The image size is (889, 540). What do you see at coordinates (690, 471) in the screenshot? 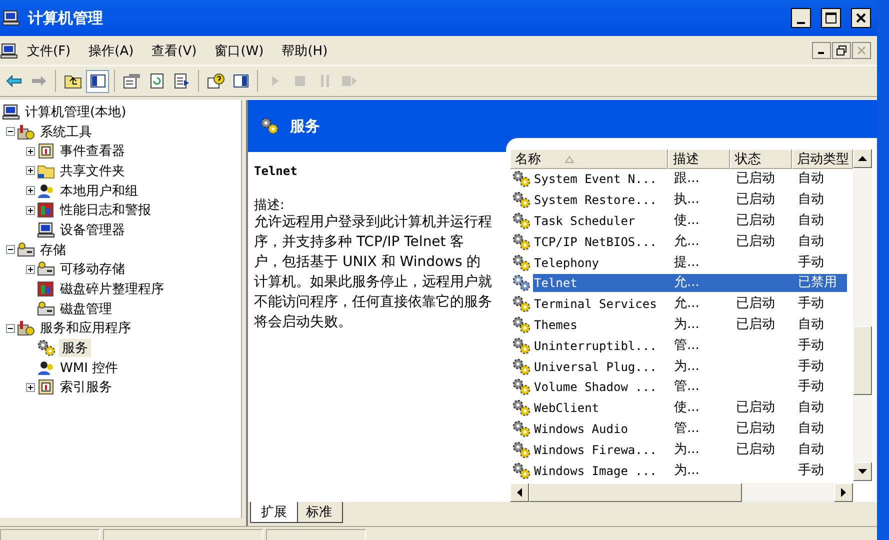
I see `table-row: Windows Image ... 为... 手动` at bounding box center [690, 471].